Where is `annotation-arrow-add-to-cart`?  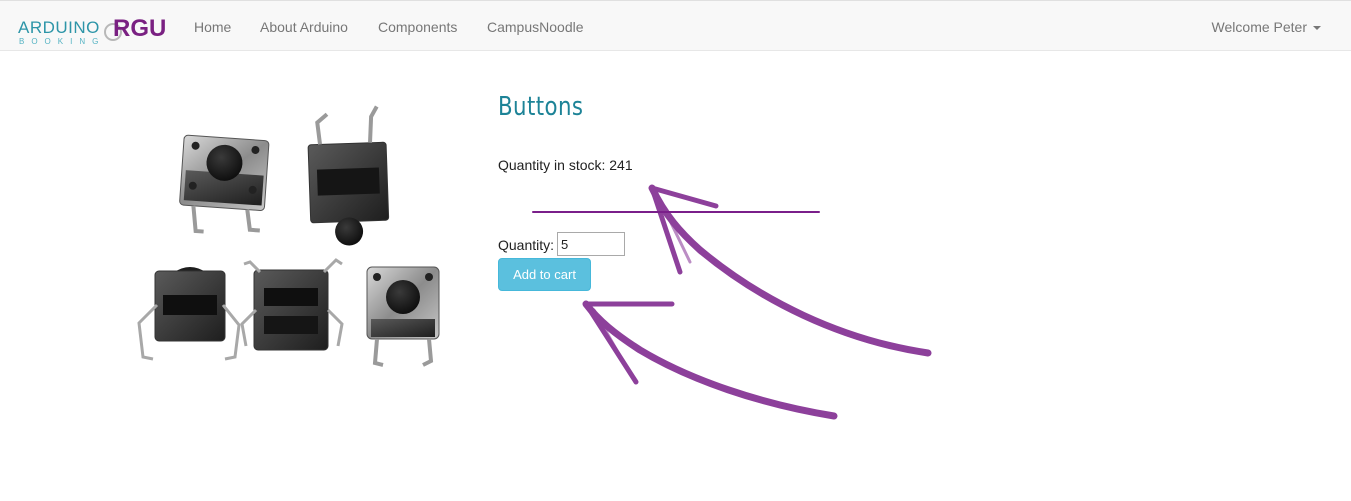 annotation-arrow-add-to-cart is located at coordinates (710, 360).